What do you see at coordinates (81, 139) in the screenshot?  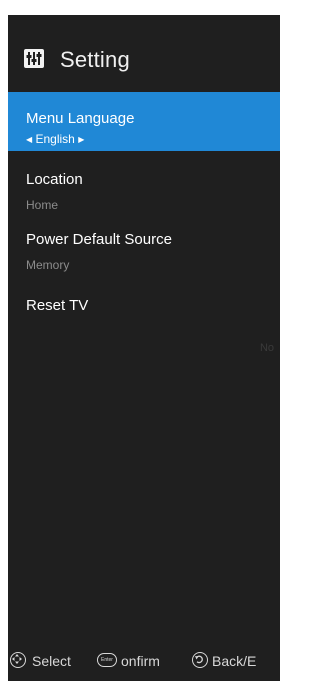 I see `arrow-right-icon: ▶` at bounding box center [81, 139].